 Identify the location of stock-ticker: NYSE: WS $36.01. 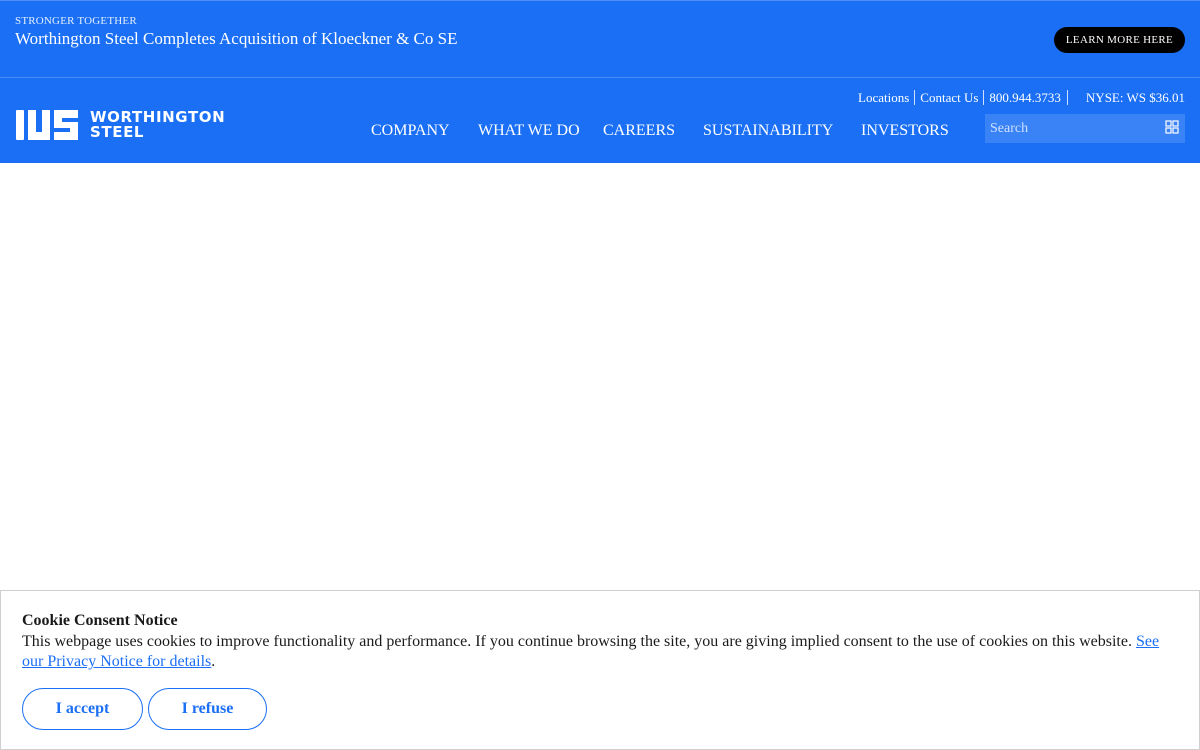
(1135, 97).